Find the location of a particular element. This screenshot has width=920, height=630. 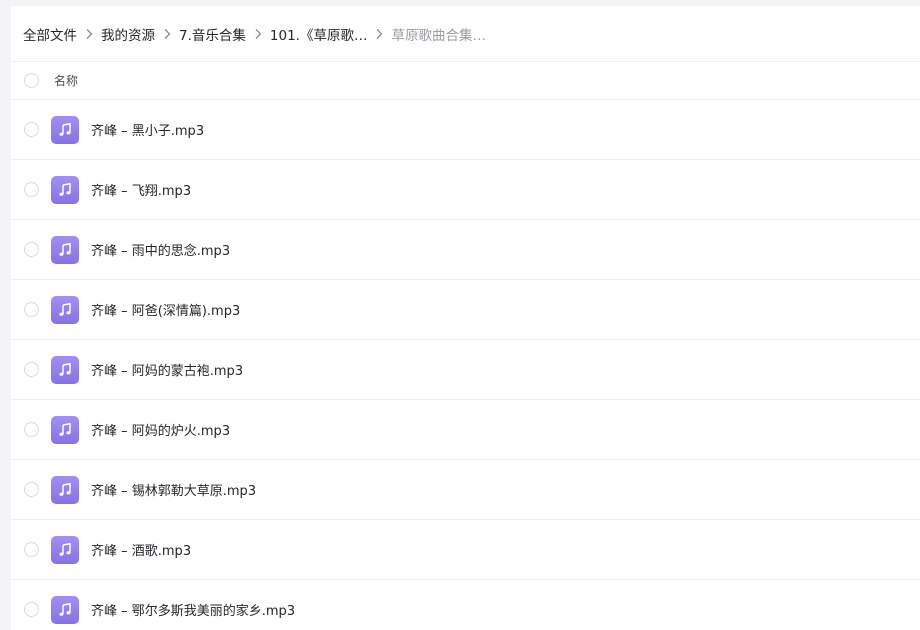

file-name: 齐峰 – 阿妈的炉火.mp3 is located at coordinates (160, 429).